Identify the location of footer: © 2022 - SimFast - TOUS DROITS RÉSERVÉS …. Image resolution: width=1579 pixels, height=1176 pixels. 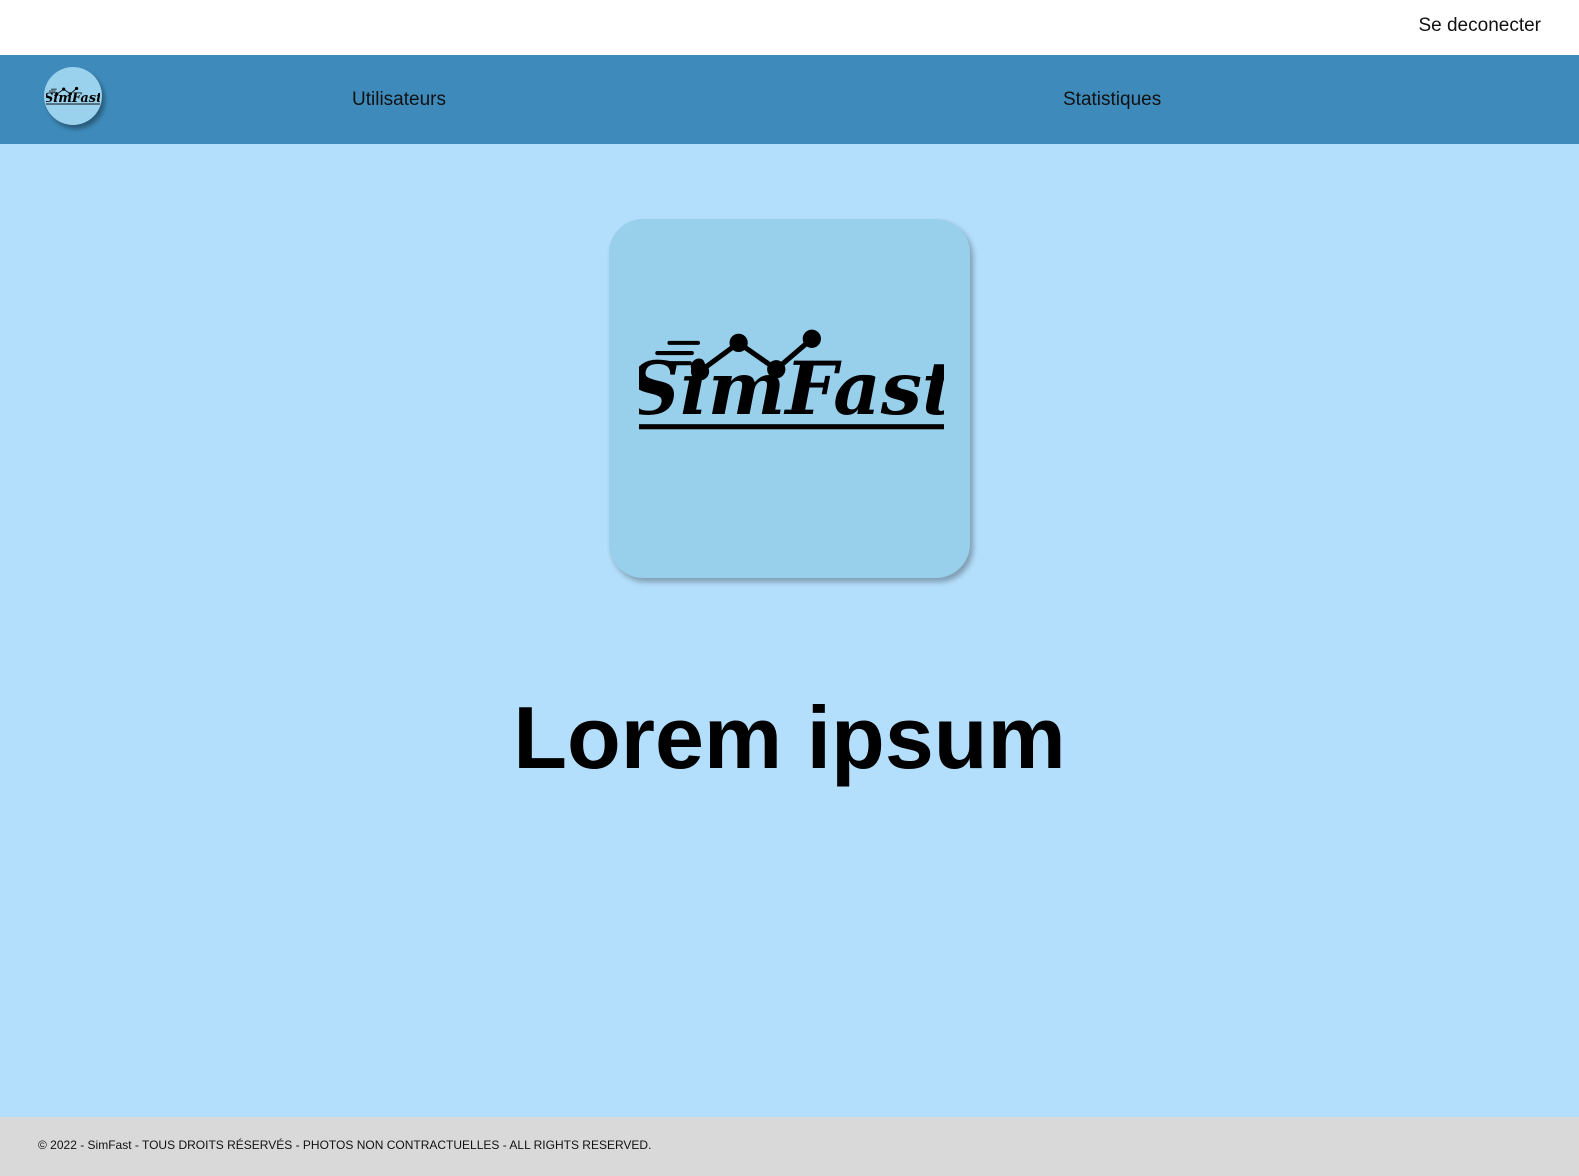
(789, 1146).